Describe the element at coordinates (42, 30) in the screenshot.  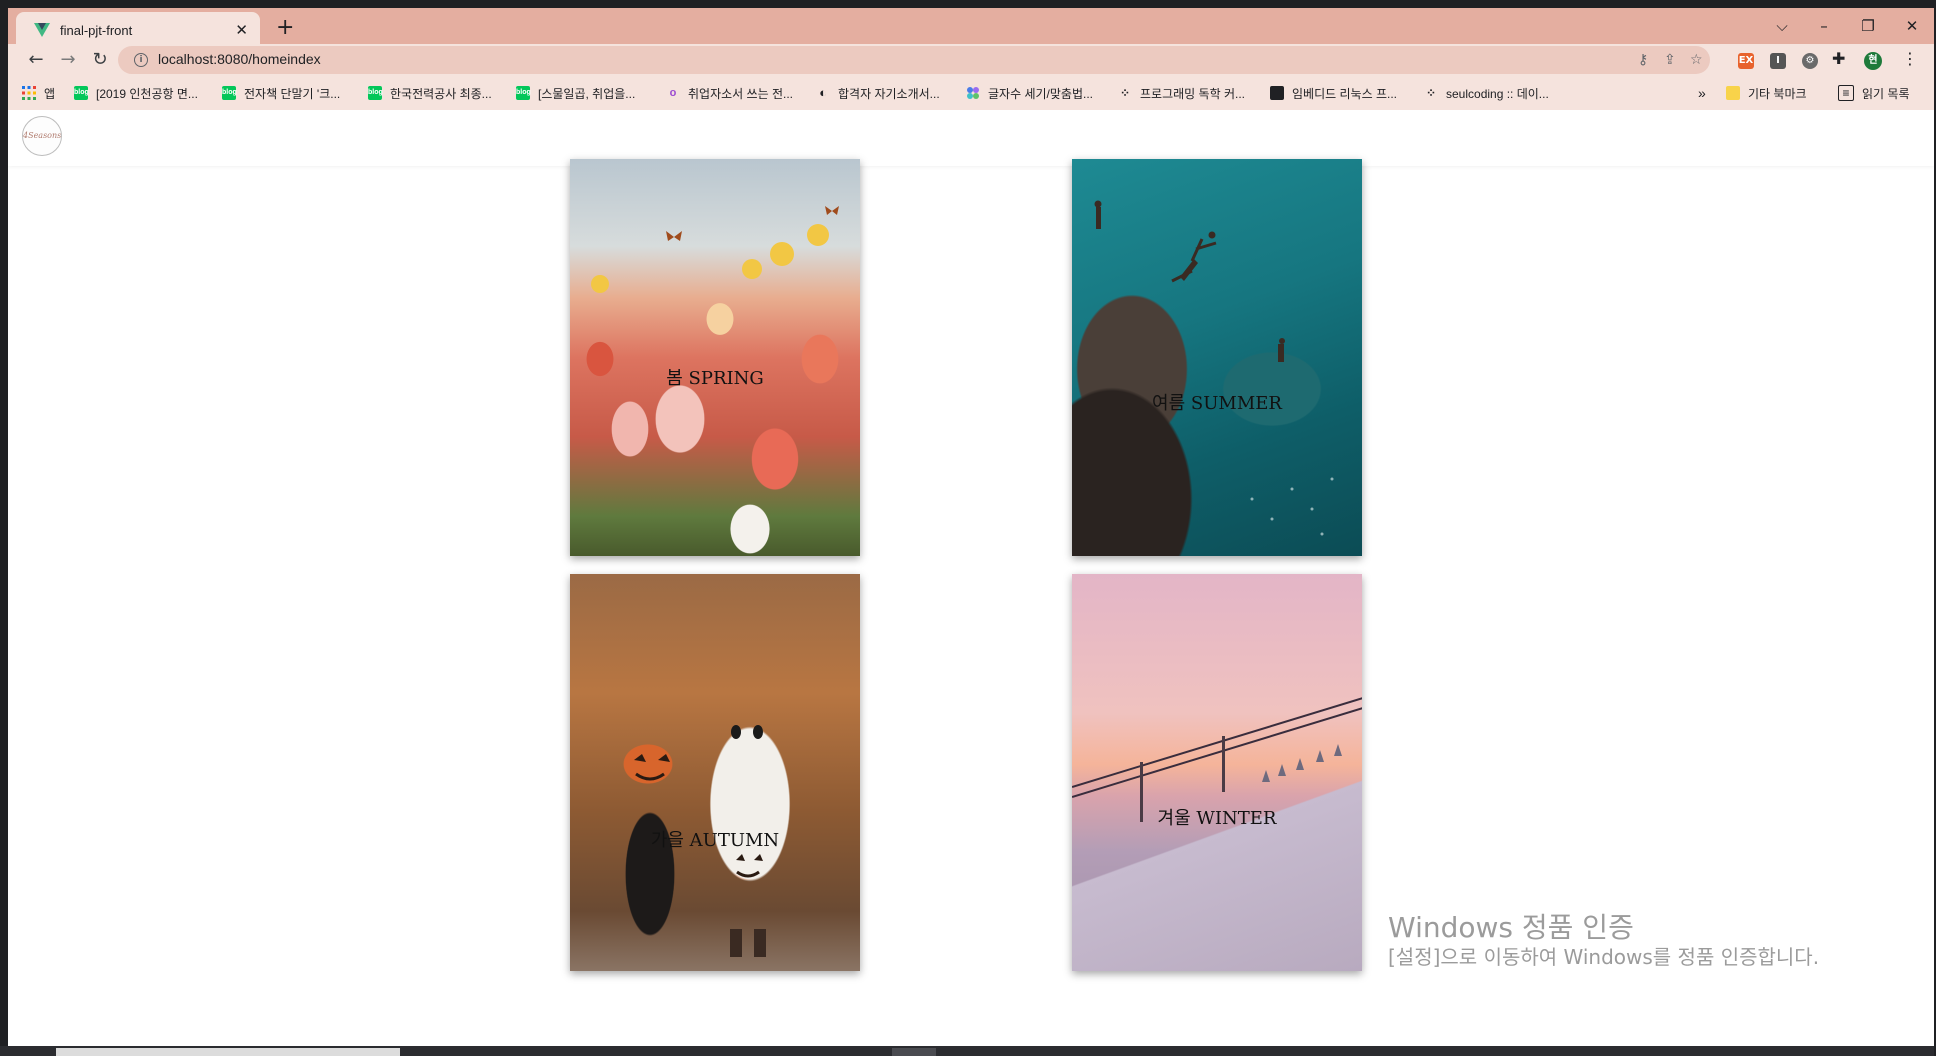
I see `vue-logo-icon` at that location.